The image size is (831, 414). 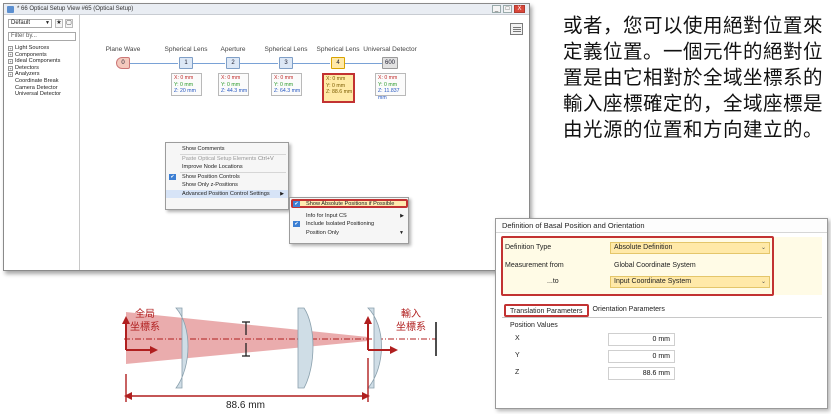 What do you see at coordinates (338, 88) in the screenshot?
I see `position-control: X: 0 mm Y: 0 mm Z: 88.6 mm` at bounding box center [338, 88].